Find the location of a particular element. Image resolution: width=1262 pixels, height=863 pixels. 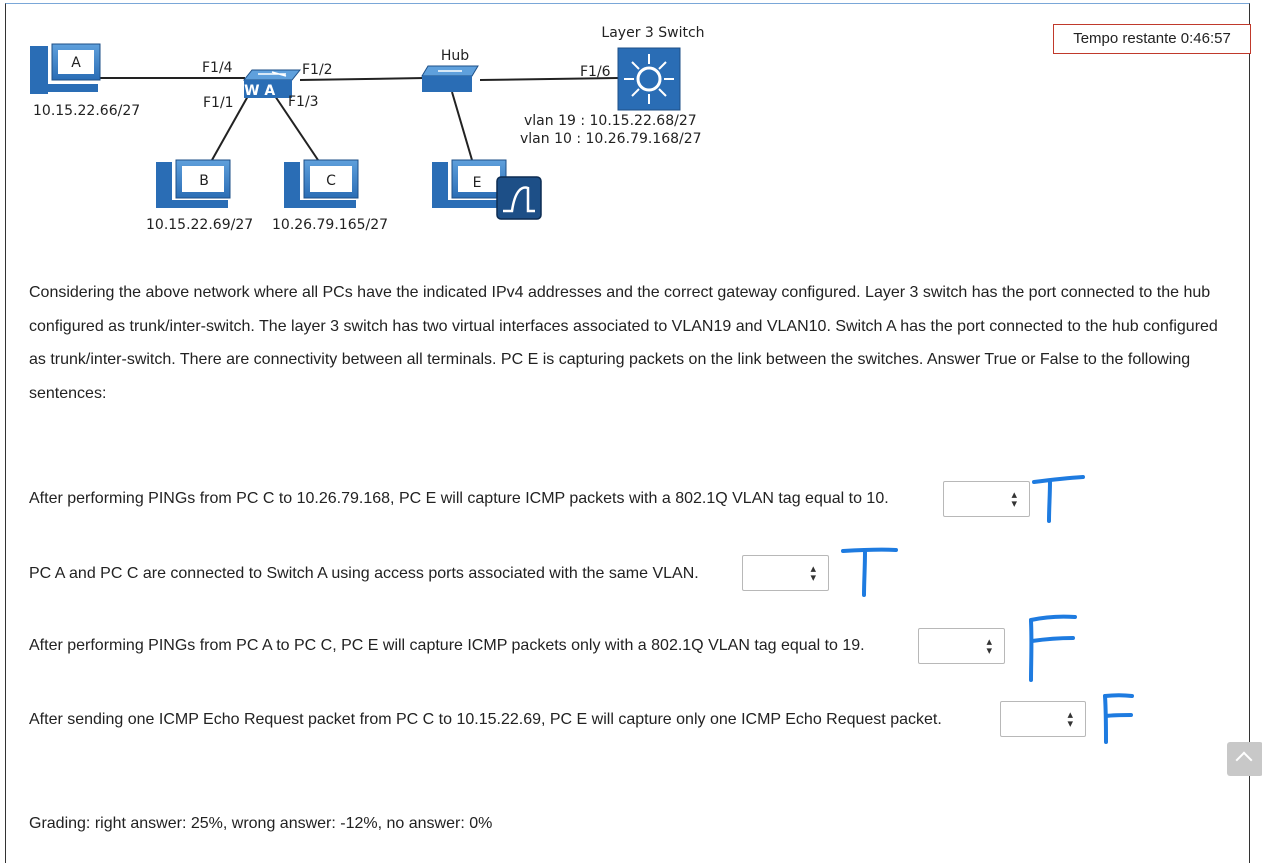

scroll-to-top-button is located at coordinates (1244, 759).